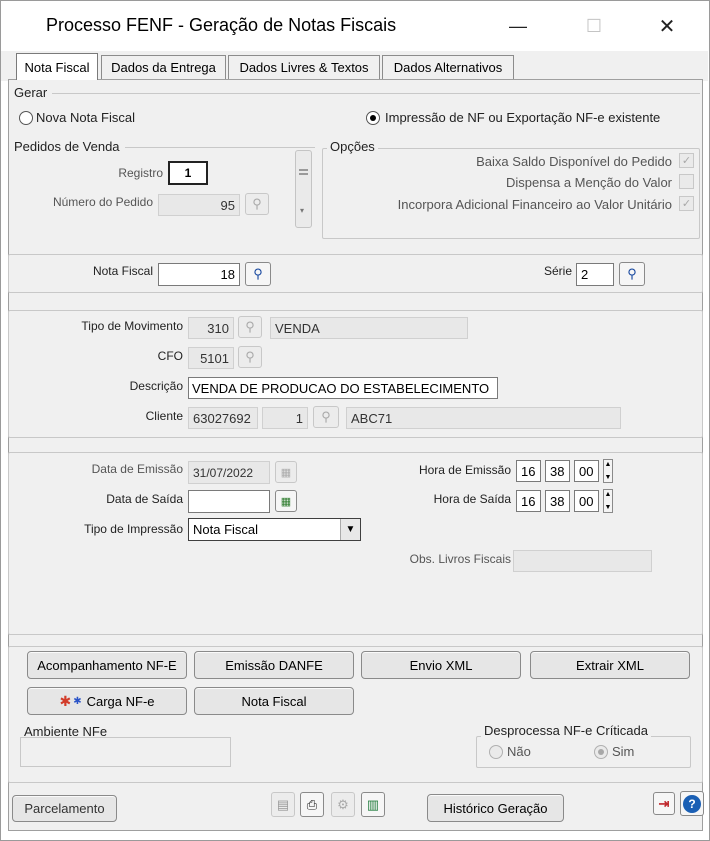  Describe the element at coordinates (464, 470) in the screenshot. I see `hora-emissao-label: Hora de Emissão` at that location.